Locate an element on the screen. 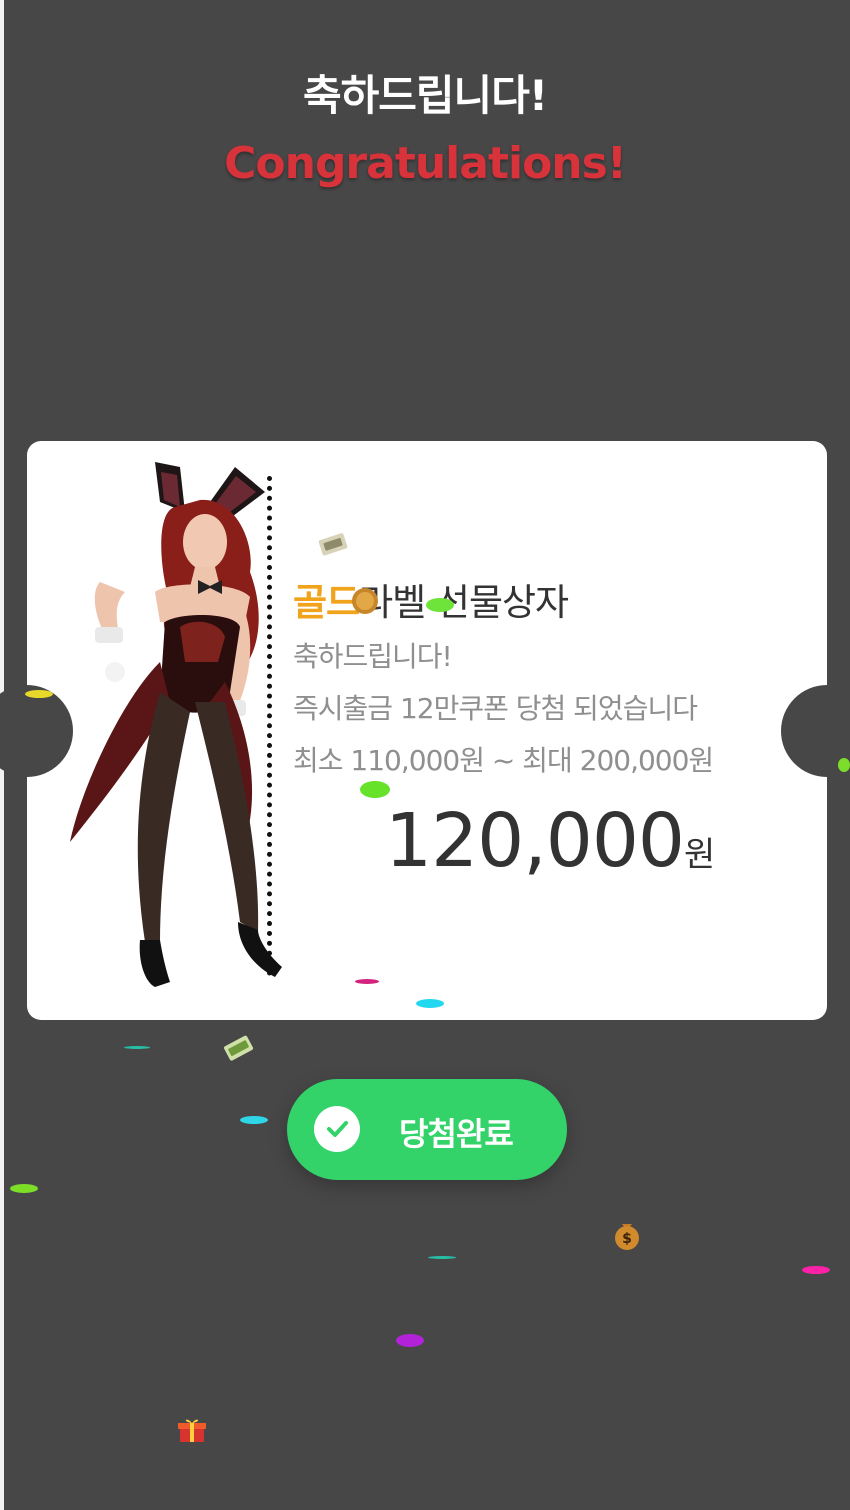  prize-amount-unit: 원 is located at coordinates (700, 855).